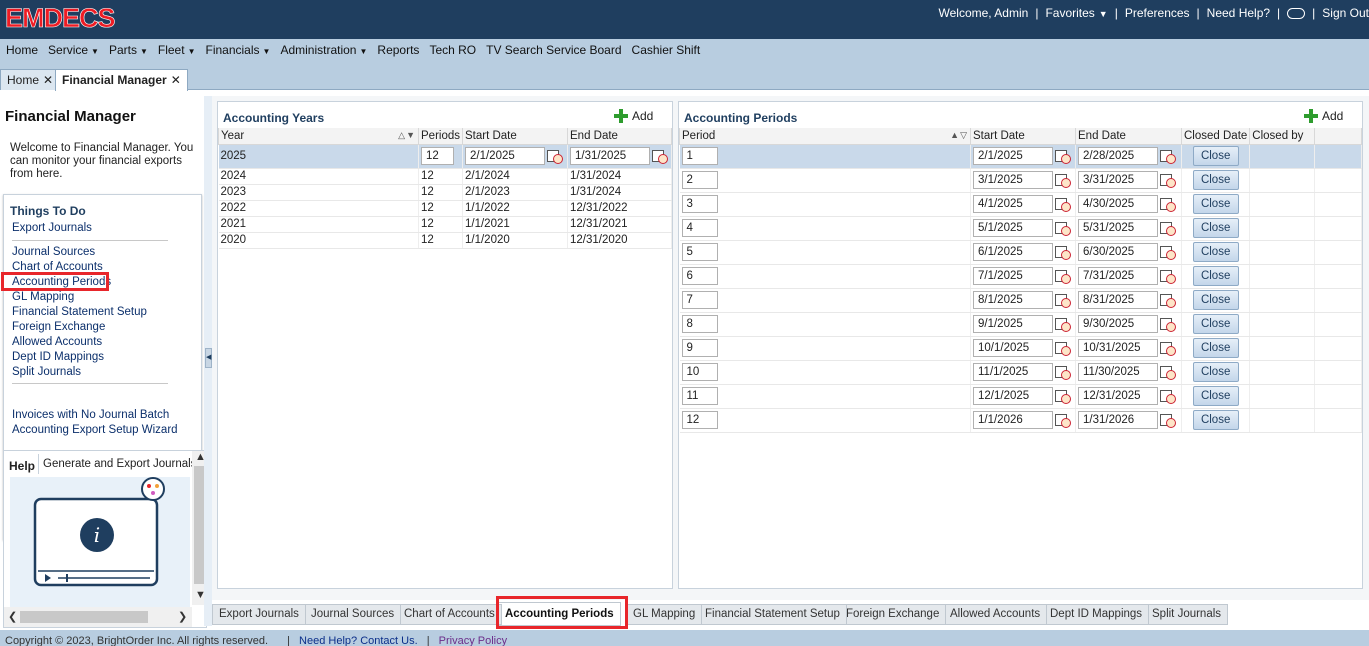 The width and height of the screenshot is (1369, 646). What do you see at coordinates (445, 240) in the screenshot?
I see `table-row: 2020 12 1/1/2020 12/31/2020` at bounding box center [445, 240].